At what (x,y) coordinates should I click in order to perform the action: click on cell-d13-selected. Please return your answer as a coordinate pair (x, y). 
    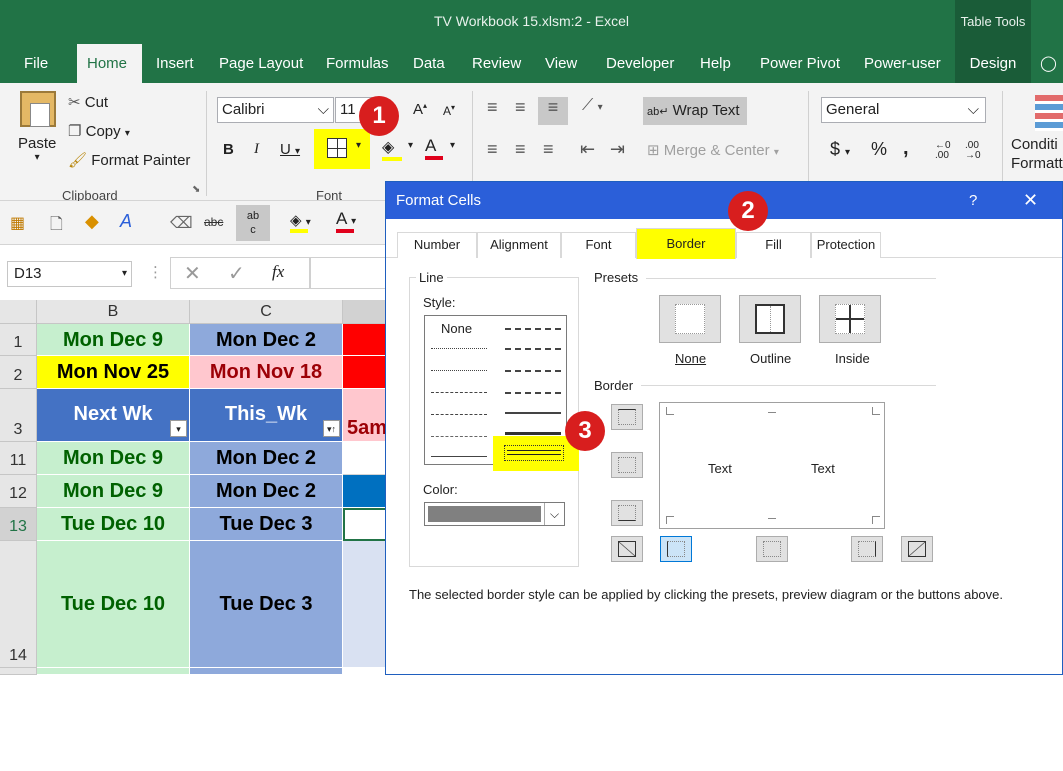
    Looking at the image, I should click on (366, 524).